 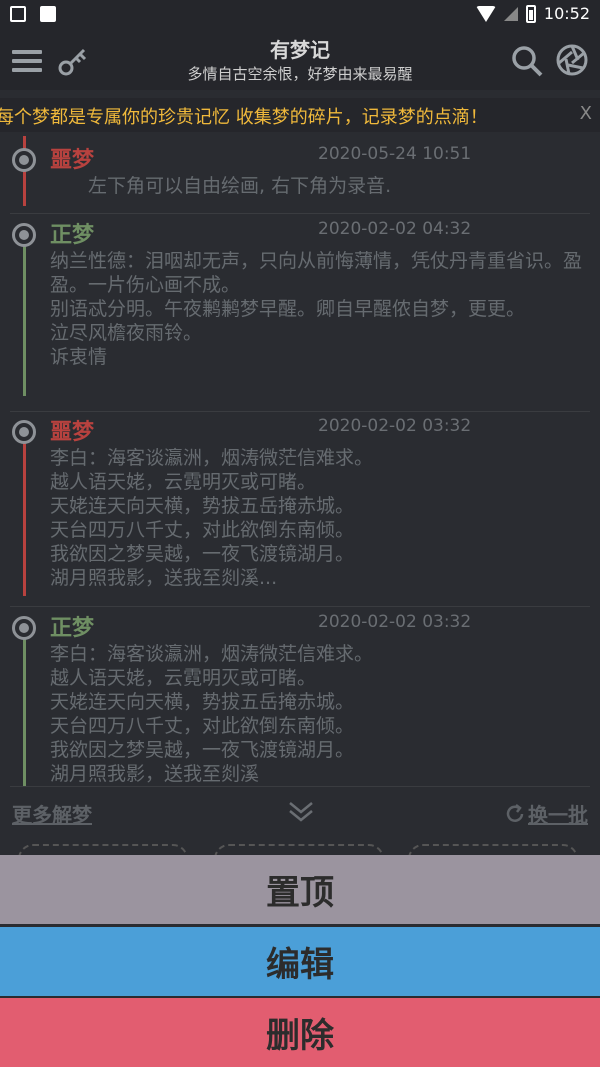 I want to click on dream-date: 2020-05-24 10:51, so click(x=395, y=154).